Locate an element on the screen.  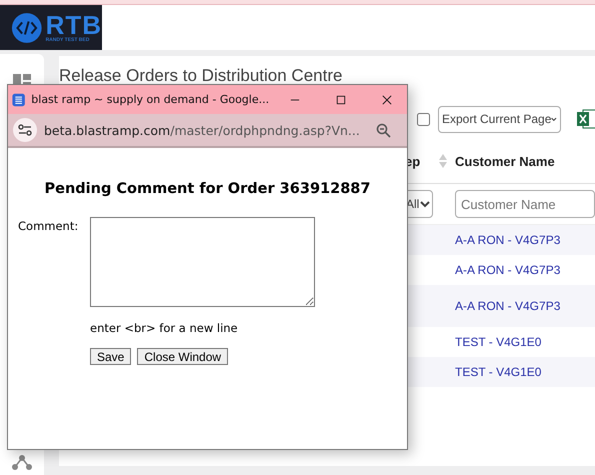
window-button: Save is located at coordinates (111, 356).